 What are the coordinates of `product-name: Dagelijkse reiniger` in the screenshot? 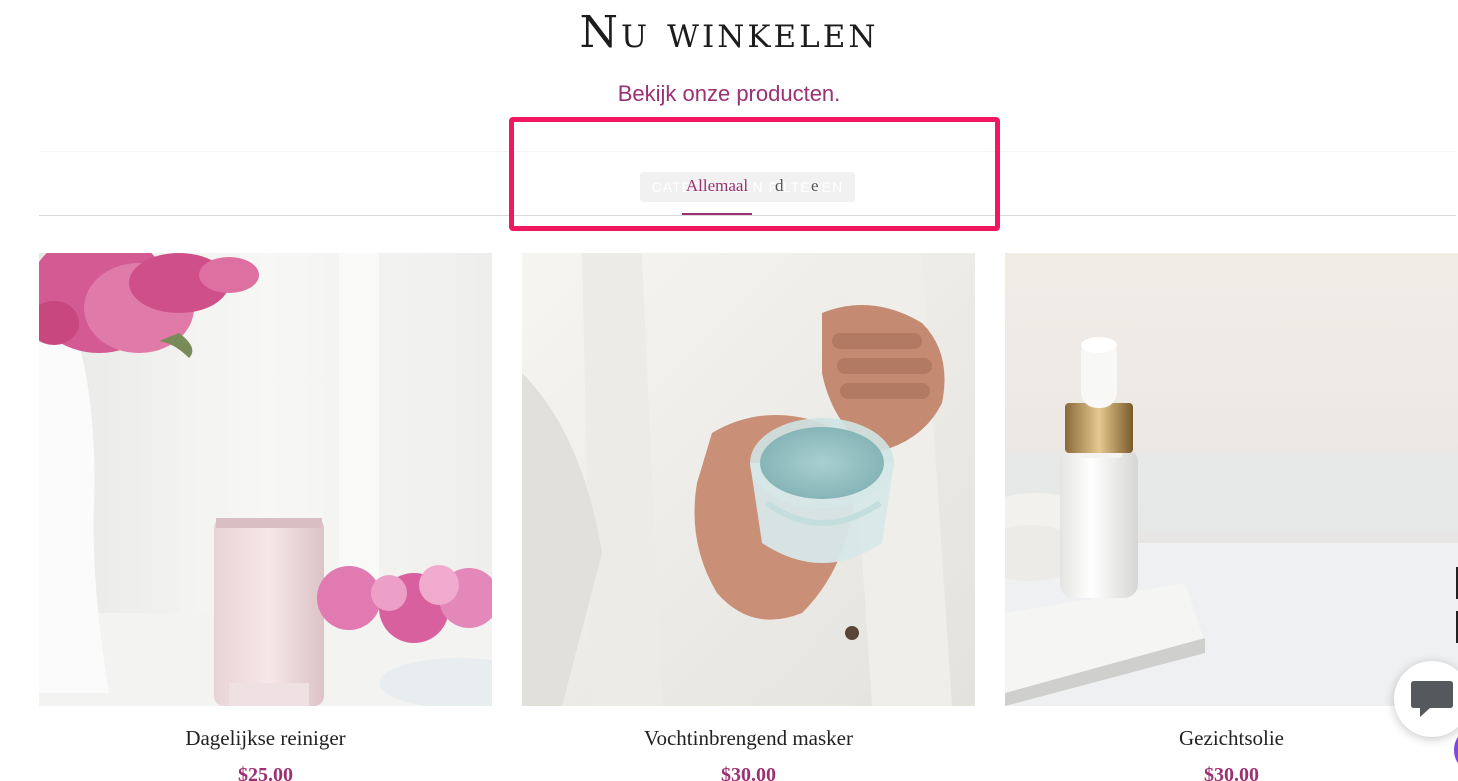 It's located at (265, 738).